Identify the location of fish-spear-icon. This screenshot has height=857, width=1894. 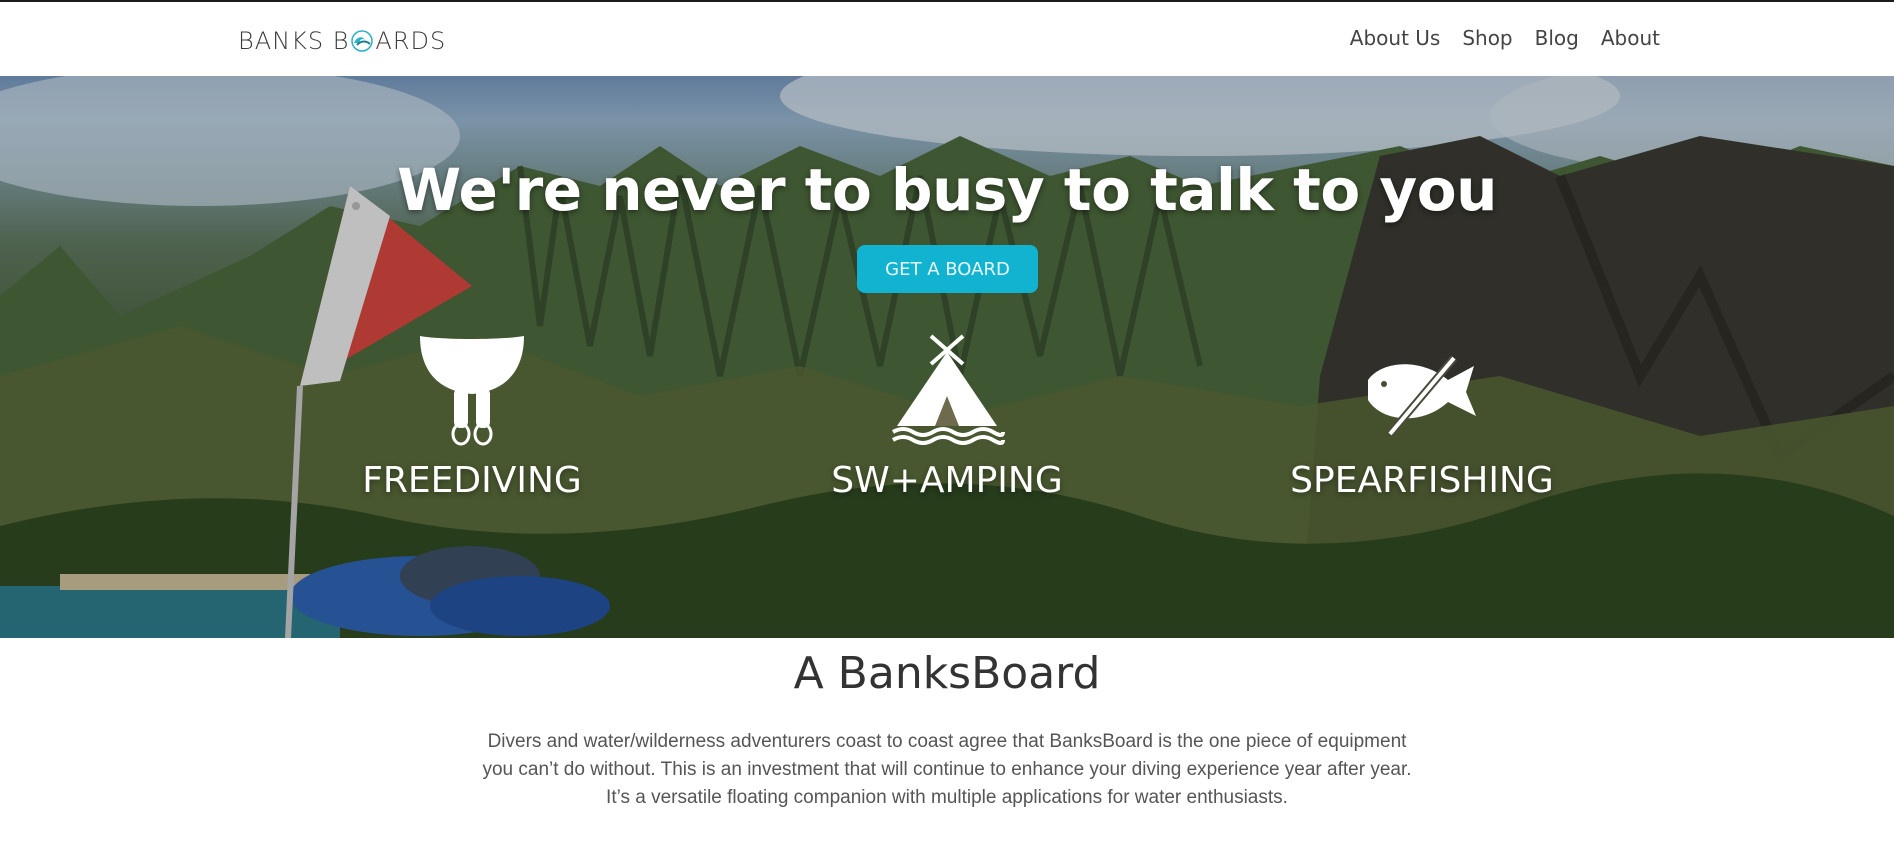
(1422, 396).